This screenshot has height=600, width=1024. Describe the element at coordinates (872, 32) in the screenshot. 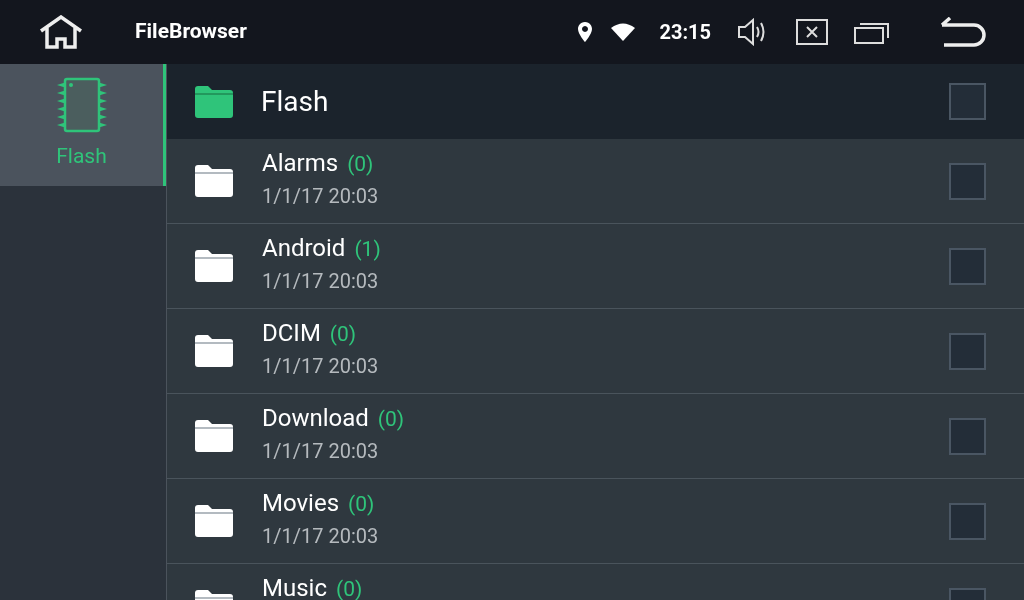

I see `recent-apps-icon` at that location.